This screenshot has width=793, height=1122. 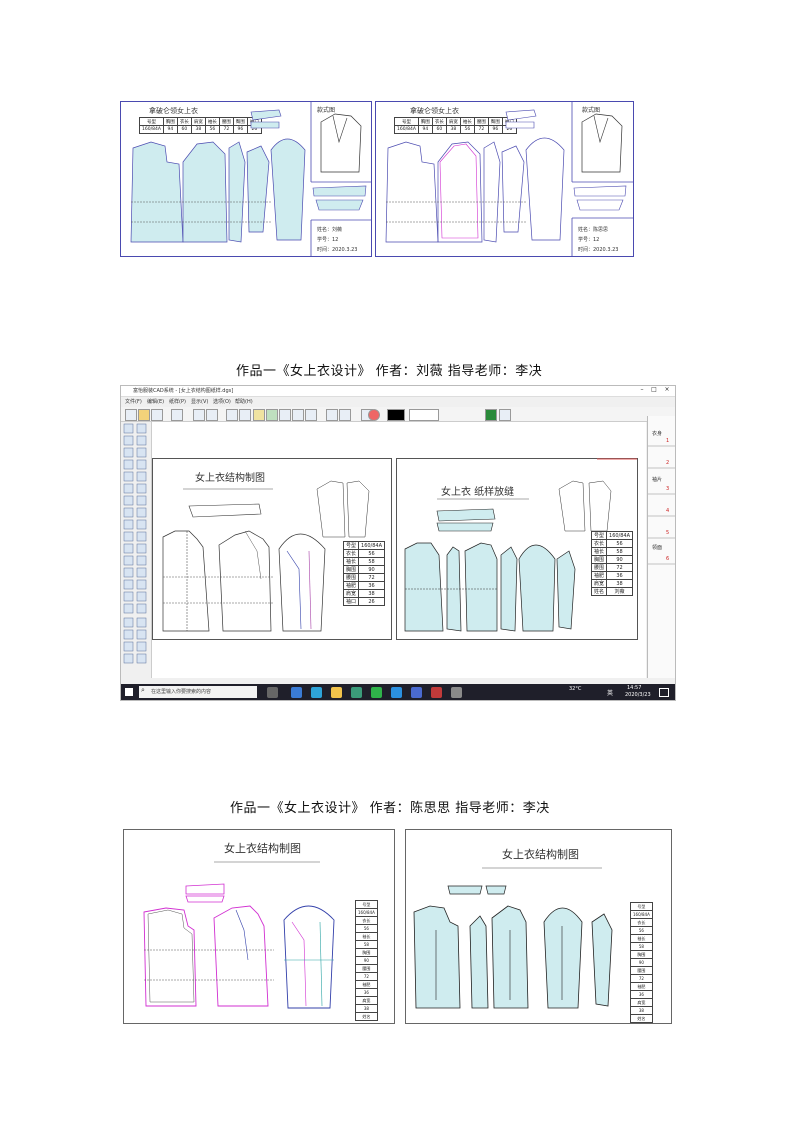 I want to click on taskbar-search-box: ⌕ 在这里输入你要搜索的内容, so click(x=198, y=692).